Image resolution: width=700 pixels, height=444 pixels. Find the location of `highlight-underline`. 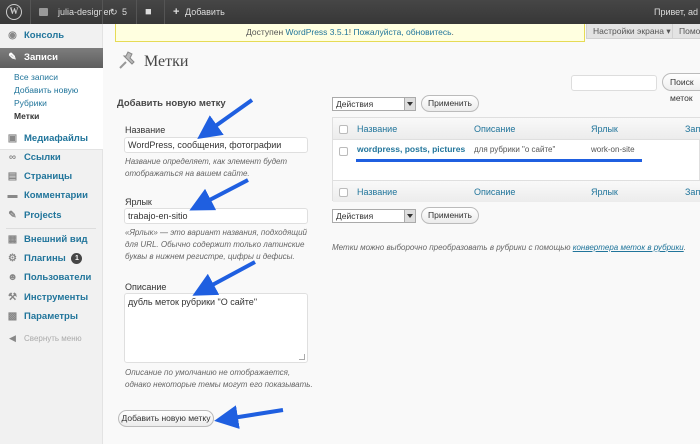

highlight-underline is located at coordinates (499, 160).